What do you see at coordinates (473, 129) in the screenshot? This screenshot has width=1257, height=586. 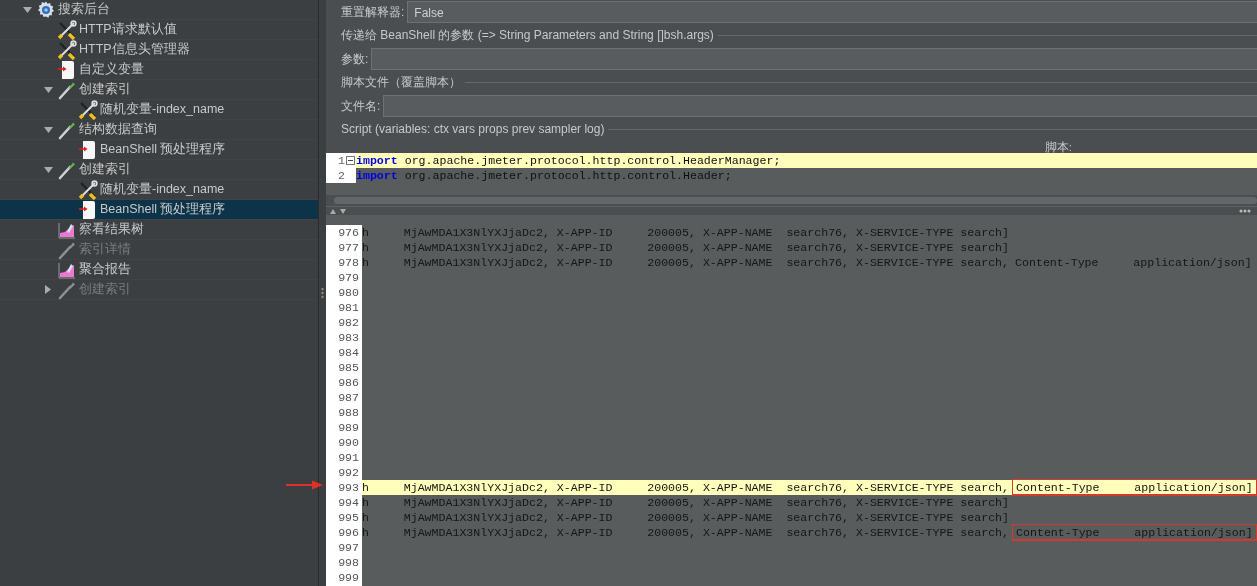 I see `section-title: Script (variables: ctx vars props prev sampler log)` at bounding box center [473, 129].